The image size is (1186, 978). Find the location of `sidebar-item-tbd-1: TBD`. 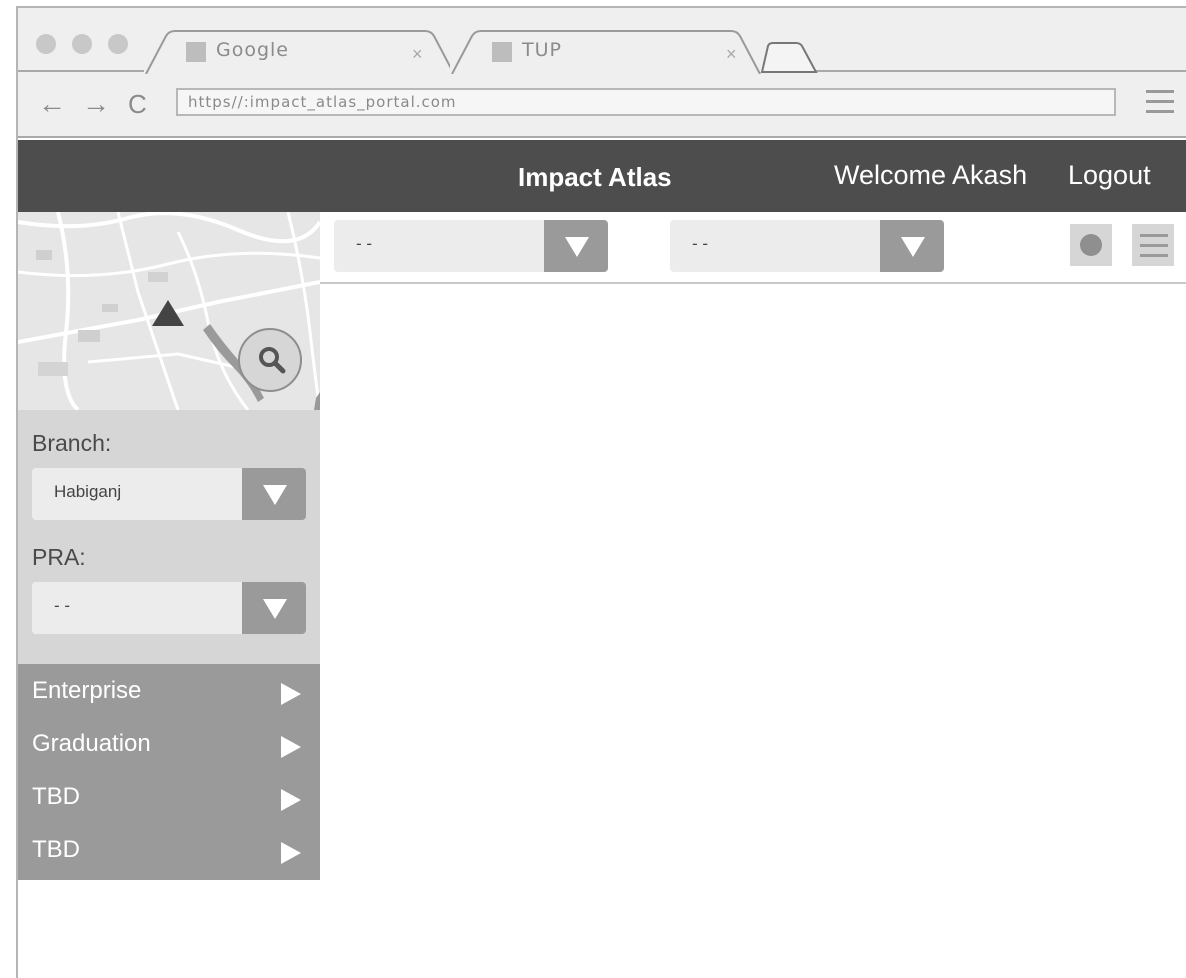

sidebar-item-tbd-1: TBD is located at coordinates (169, 798).